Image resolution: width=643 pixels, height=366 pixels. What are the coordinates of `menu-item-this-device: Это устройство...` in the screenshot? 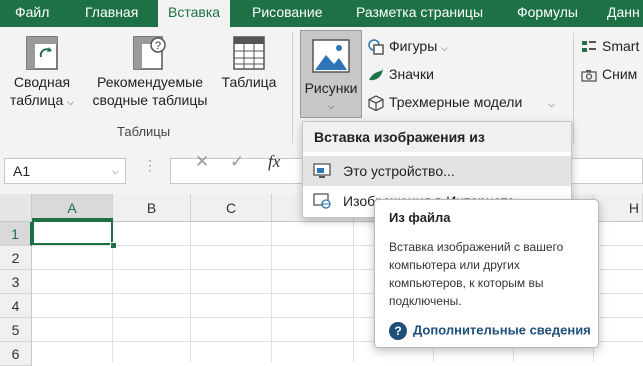 It's located at (437, 171).